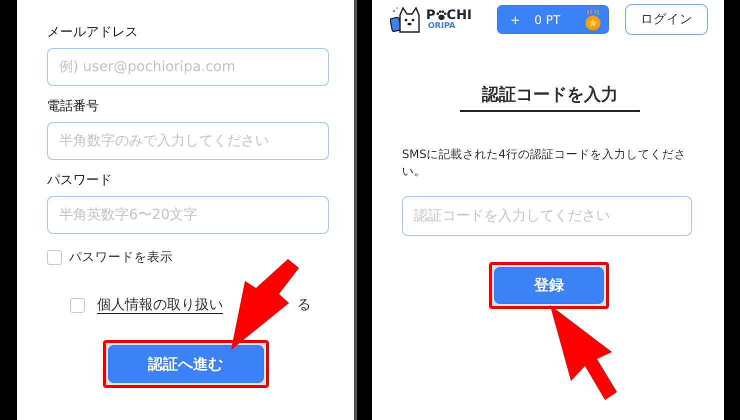 The image size is (740, 420). What do you see at coordinates (459, 15) in the screenshot?
I see `logo-text: CHI` at bounding box center [459, 15].